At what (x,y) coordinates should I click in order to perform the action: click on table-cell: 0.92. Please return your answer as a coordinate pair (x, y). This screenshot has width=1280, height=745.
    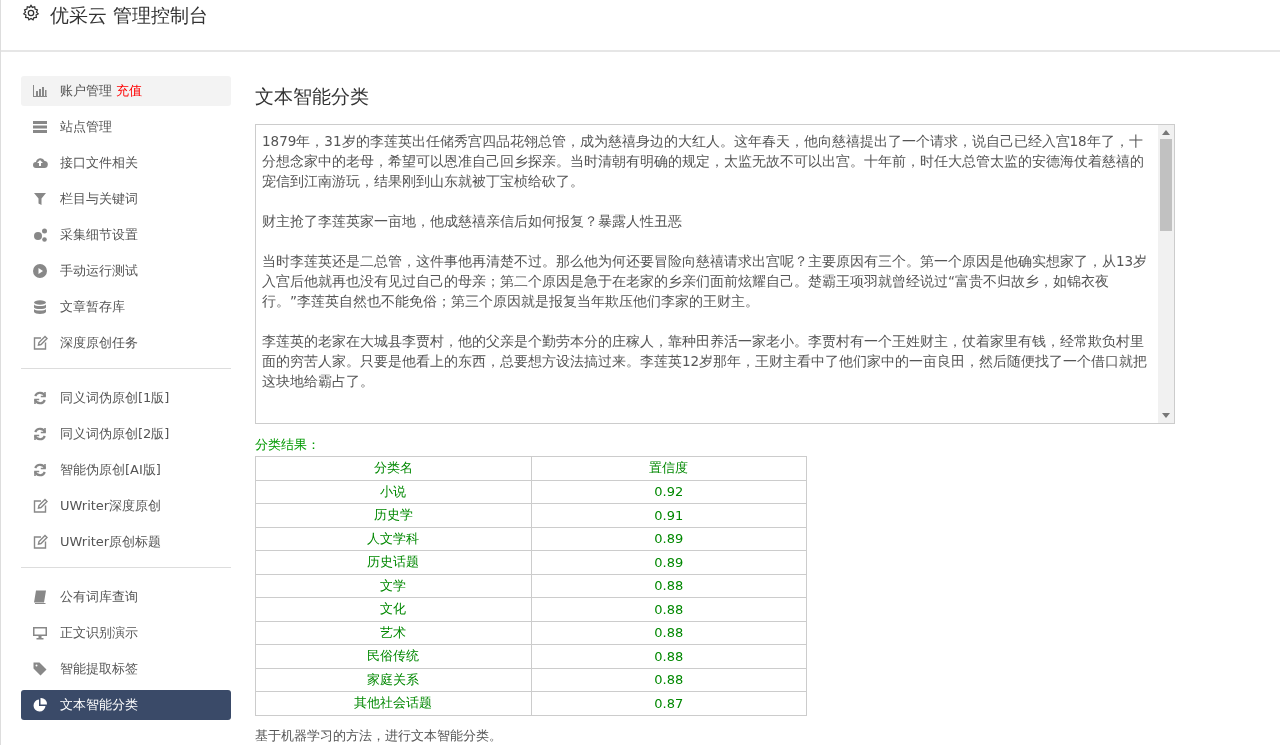
    Looking at the image, I should click on (669, 492).